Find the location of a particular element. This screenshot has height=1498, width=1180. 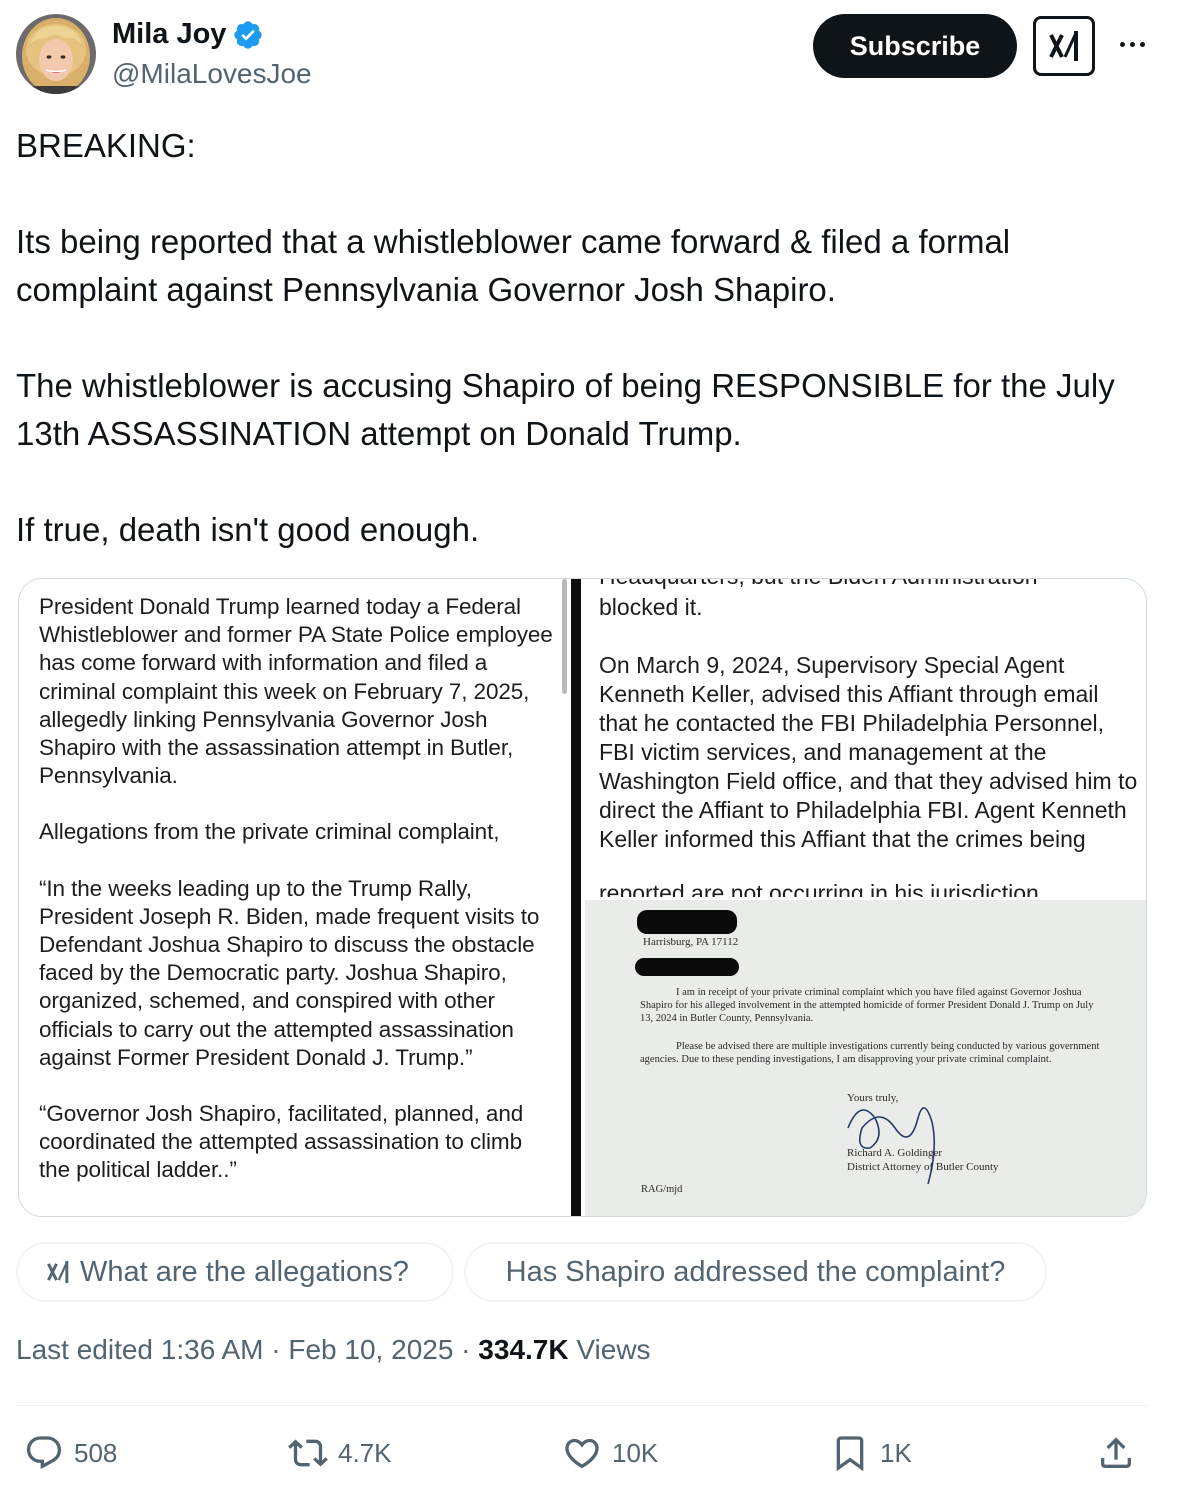

reply-icon is located at coordinates (44, 1453).